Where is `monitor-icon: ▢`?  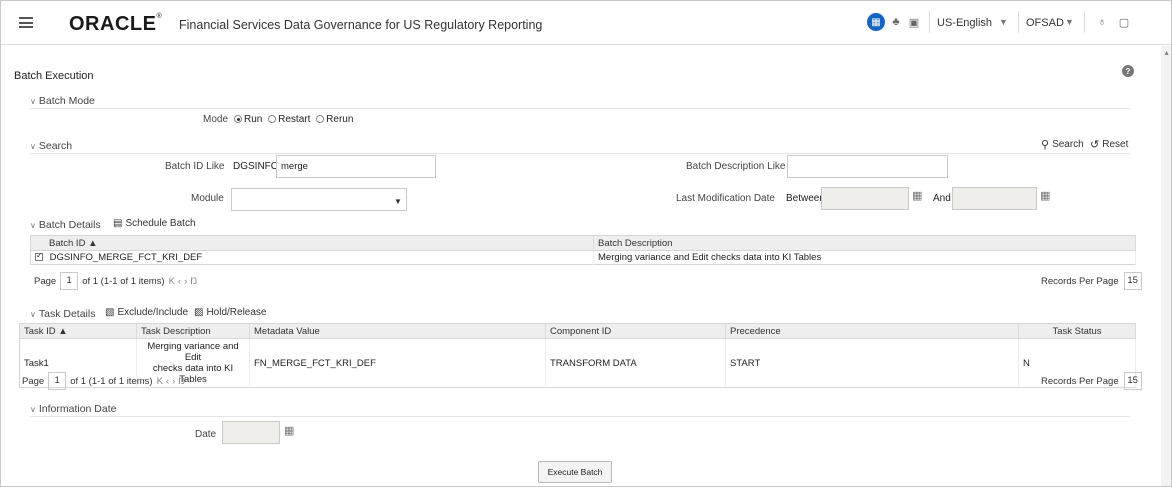 monitor-icon: ▢ is located at coordinates (1124, 22).